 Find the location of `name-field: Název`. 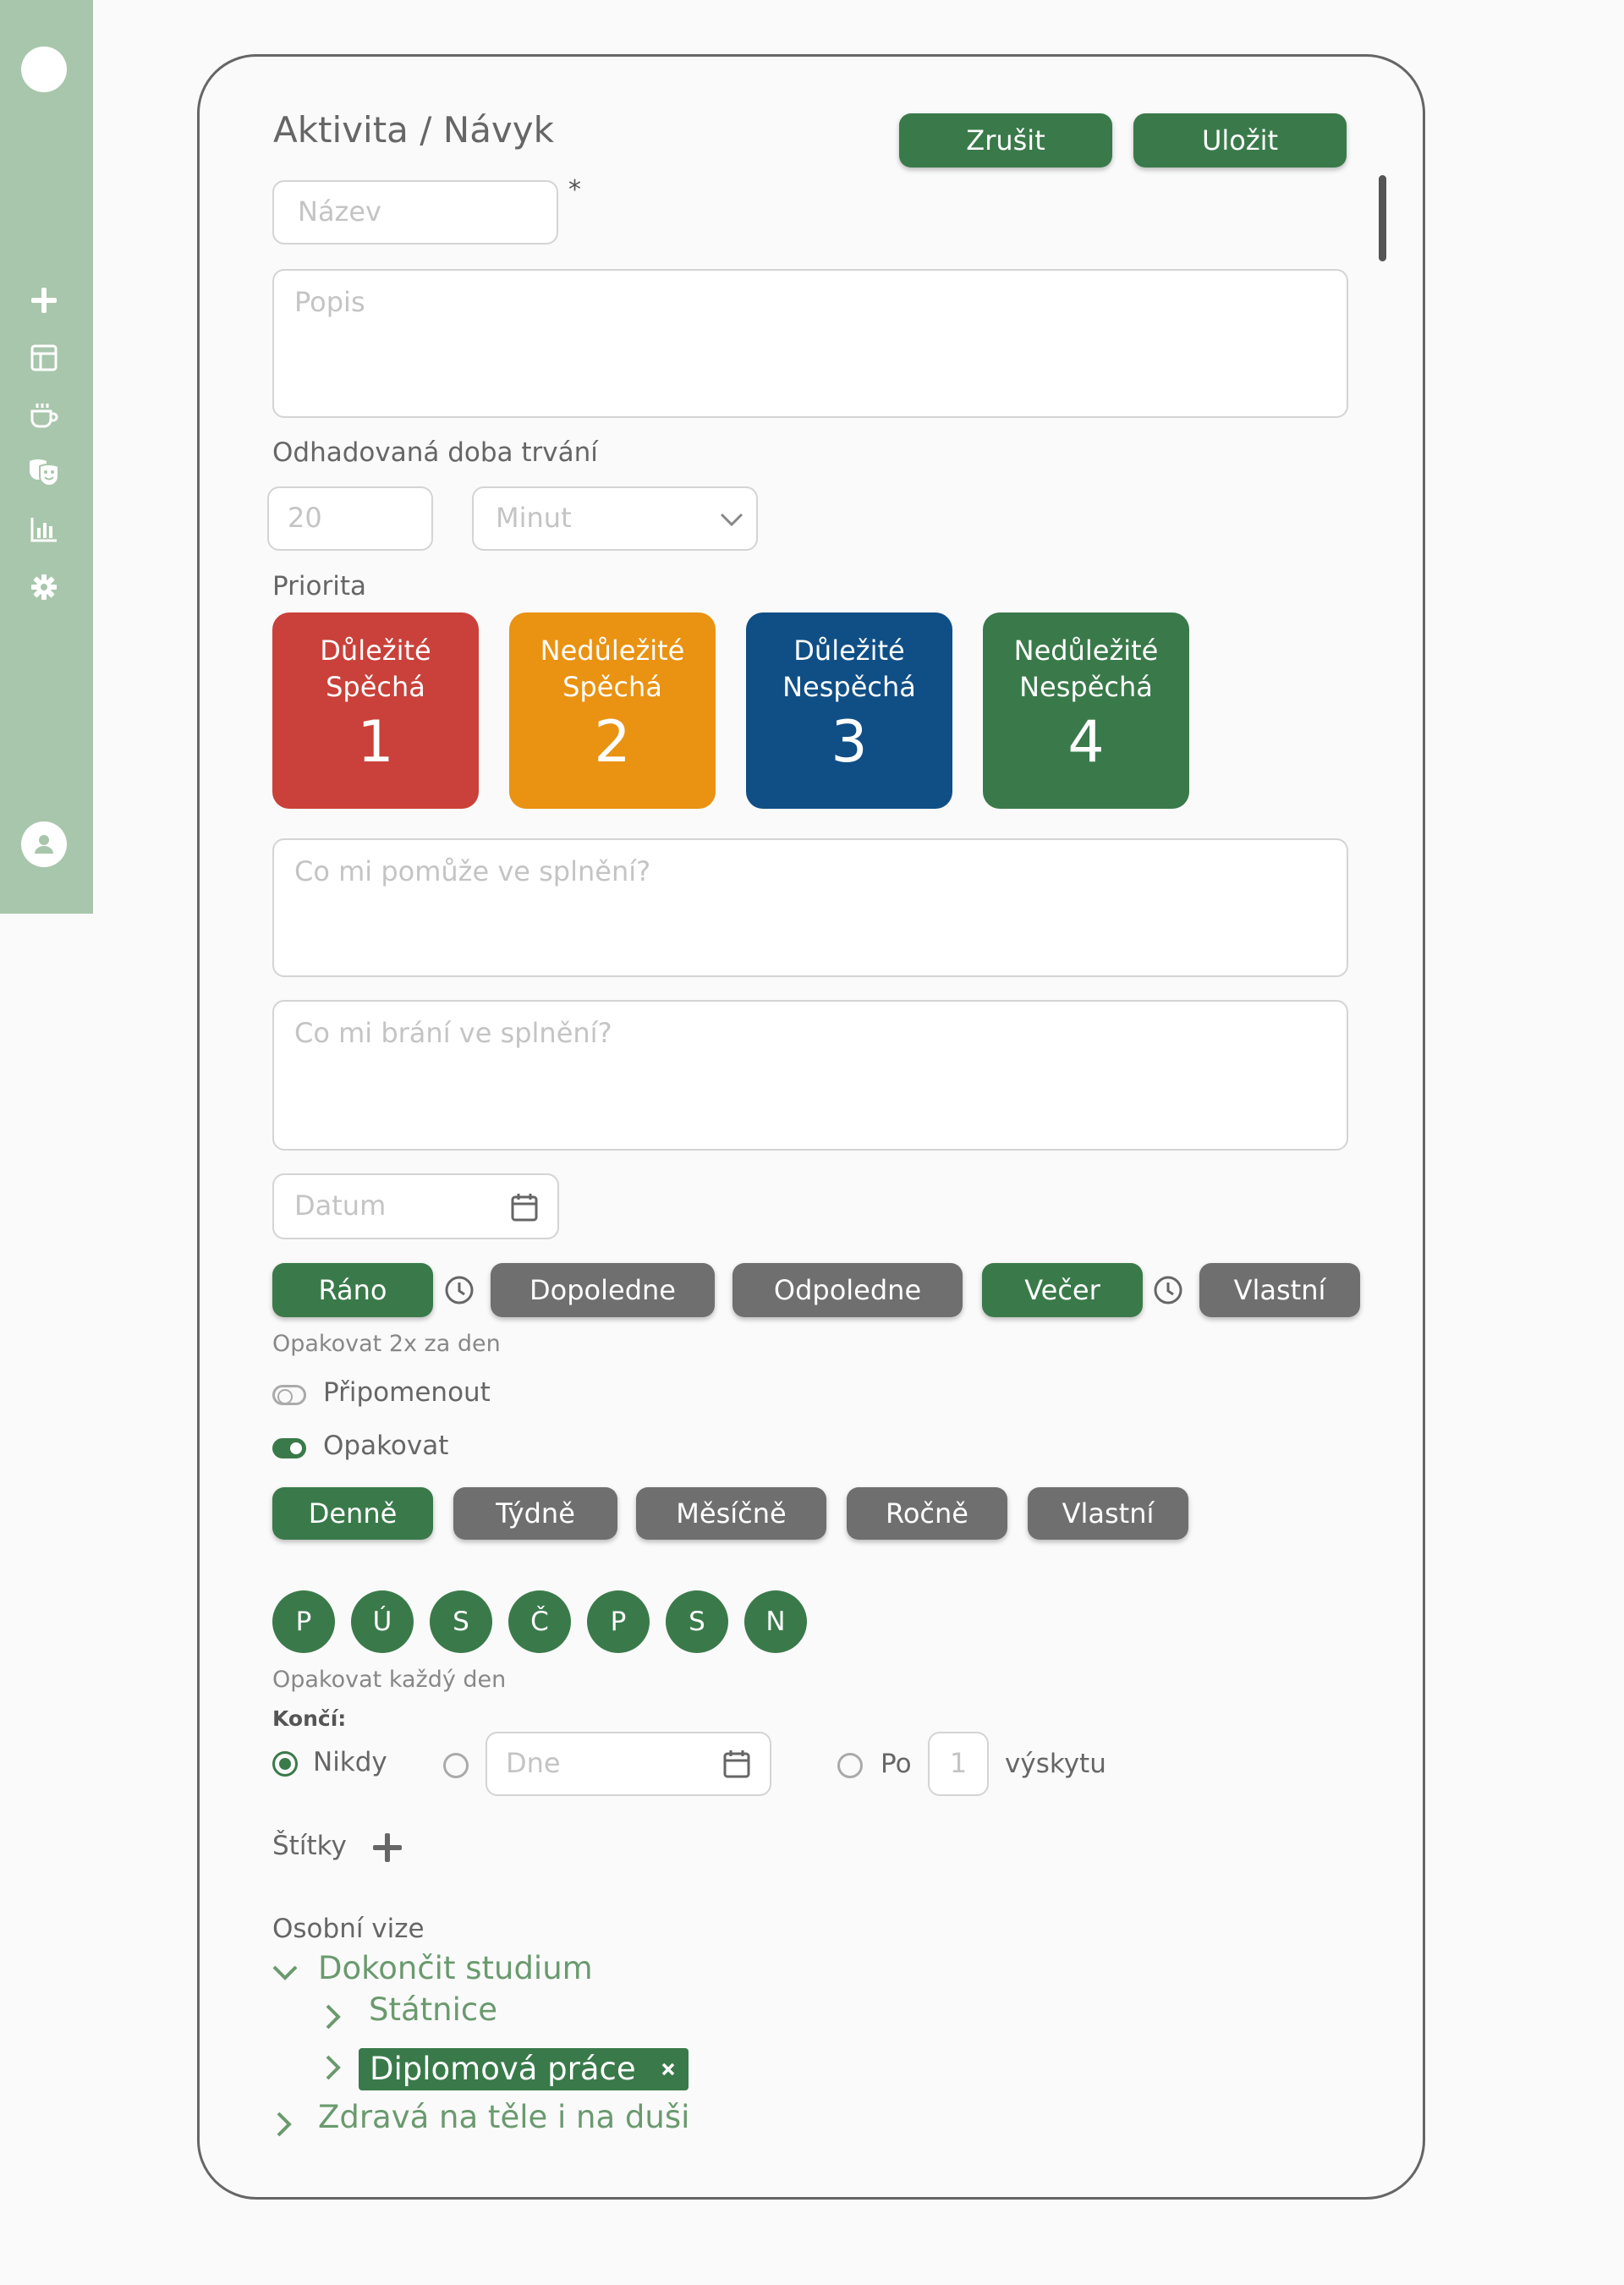

name-field: Název is located at coordinates (415, 212).